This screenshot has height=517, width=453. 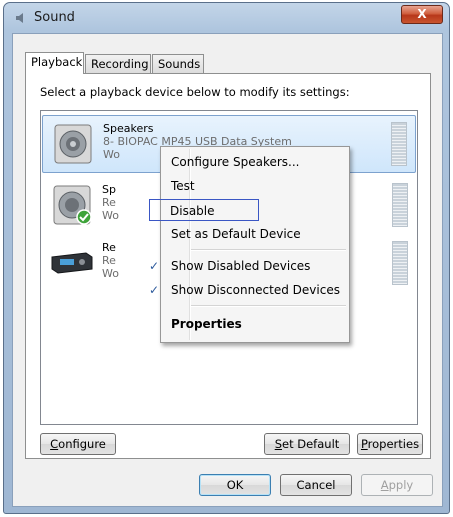 What do you see at coordinates (54, 444) in the screenshot?
I see `configure-accelerator: C` at bounding box center [54, 444].